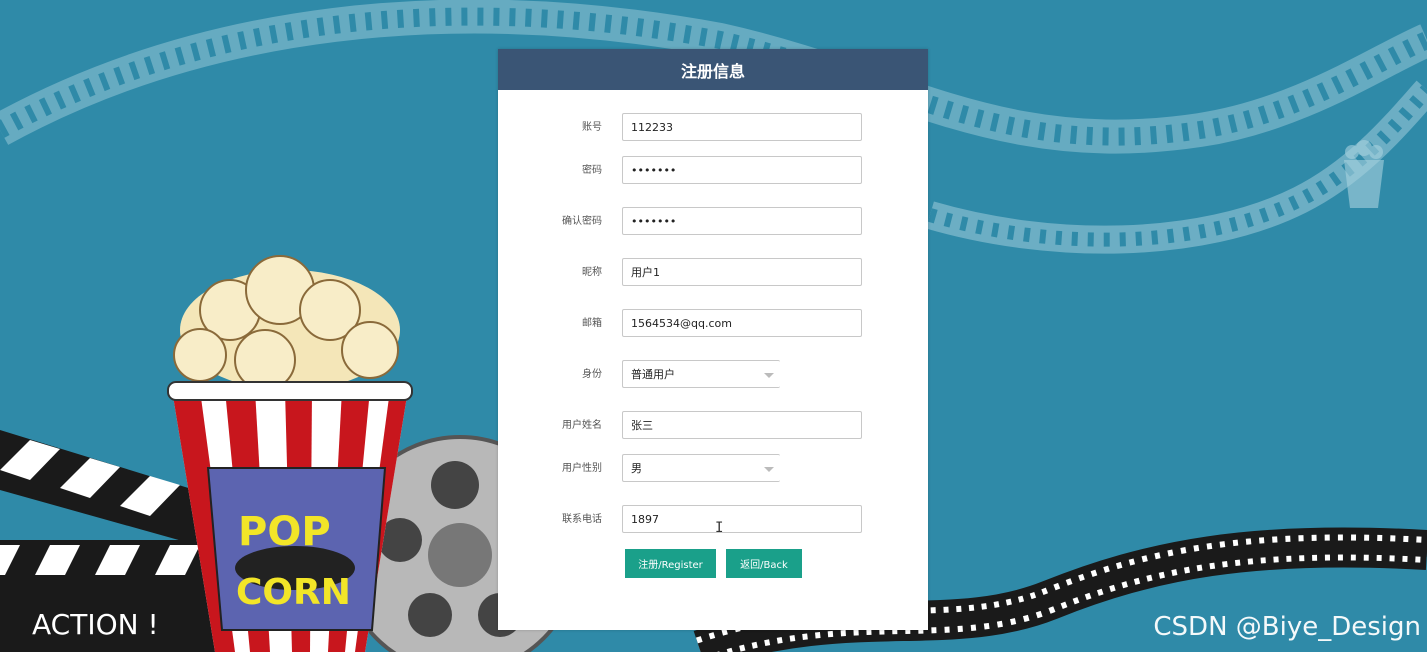 This screenshot has width=1427, height=652. Describe the element at coordinates (582, 519) in the screenshot. I see `phone-label: 联系电话` at that location.